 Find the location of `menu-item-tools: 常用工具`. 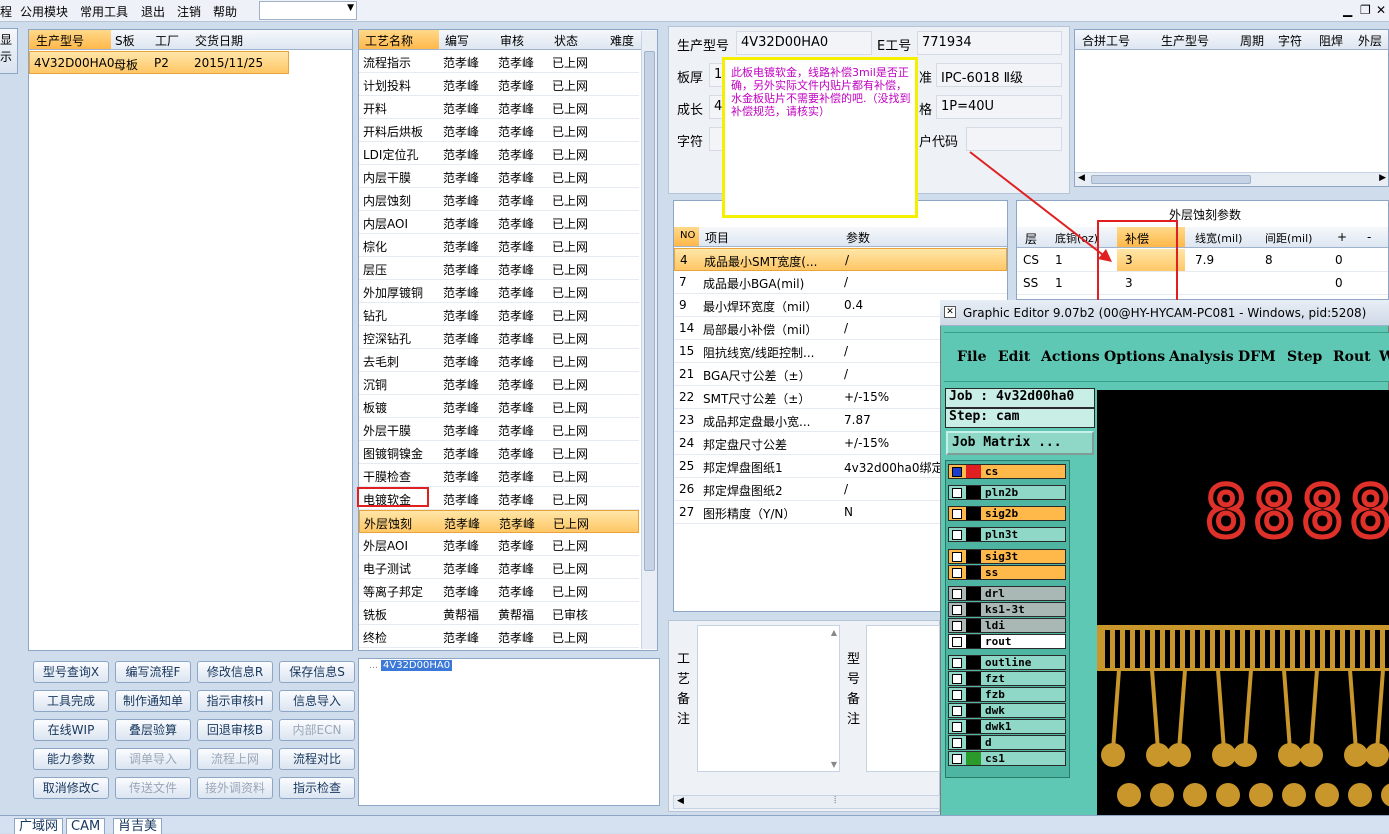

menu-item-tools: 常用工具 is located at coordinates (104, 11).